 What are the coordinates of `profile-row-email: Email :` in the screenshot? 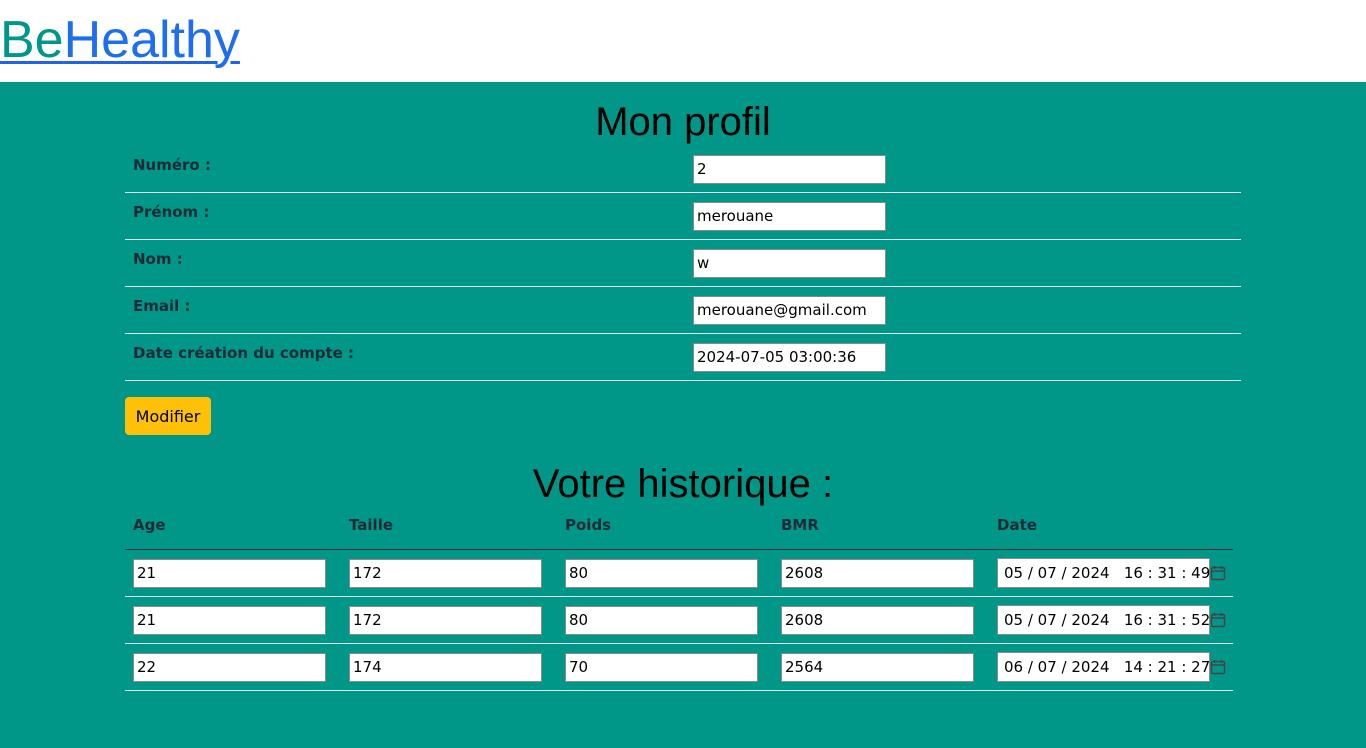 It's located at (683, 310).